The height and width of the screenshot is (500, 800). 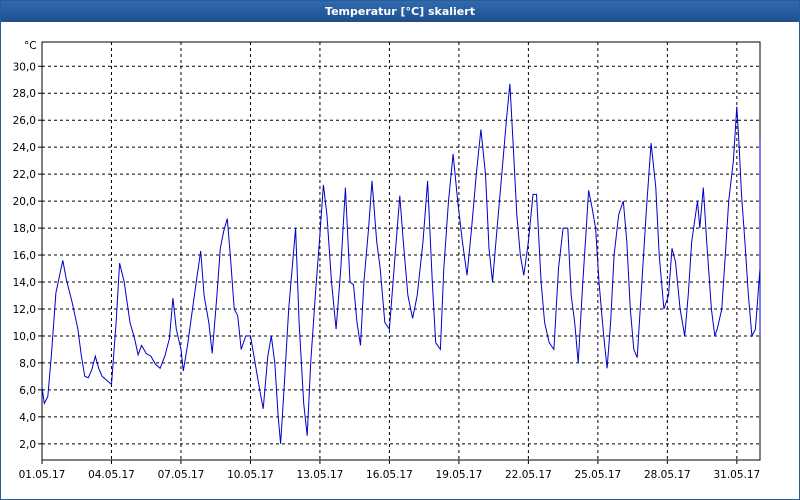 What do you see at coordinates (320, 475) in the screenshot?
I see `x-tick-label: 13.05.17` at bounding box center [320, 475].